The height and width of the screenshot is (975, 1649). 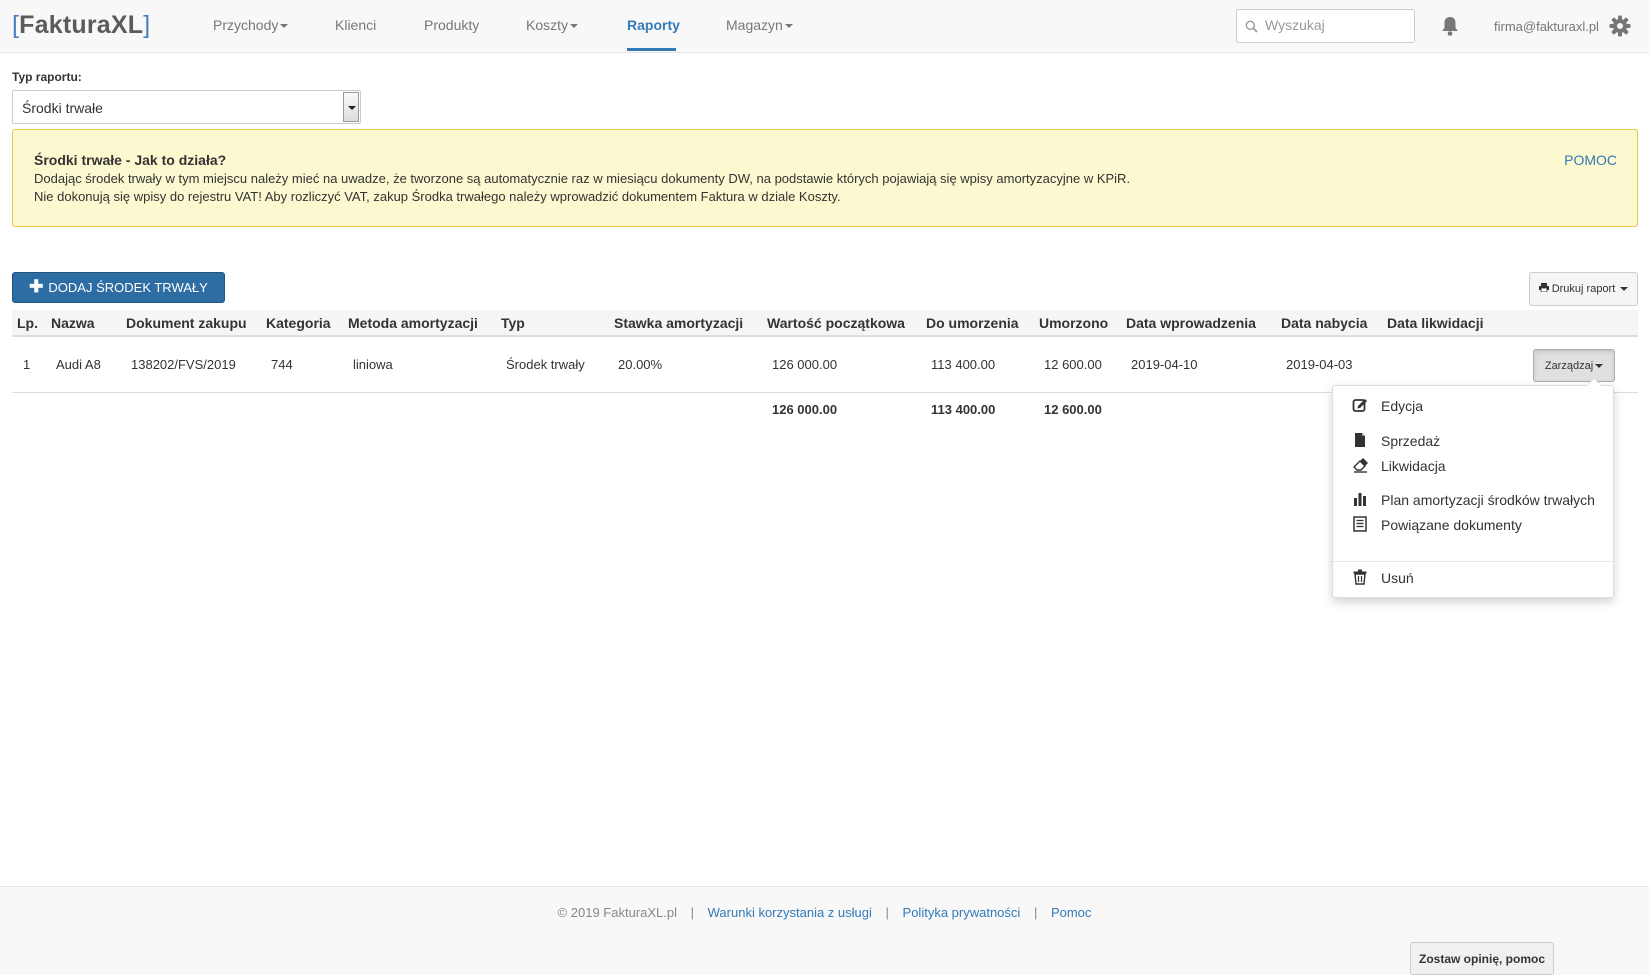 What do you see at coordinates (547, 25) in the screenshot?
I see `nav-label: Koszty` at bounding box center [547, 25].